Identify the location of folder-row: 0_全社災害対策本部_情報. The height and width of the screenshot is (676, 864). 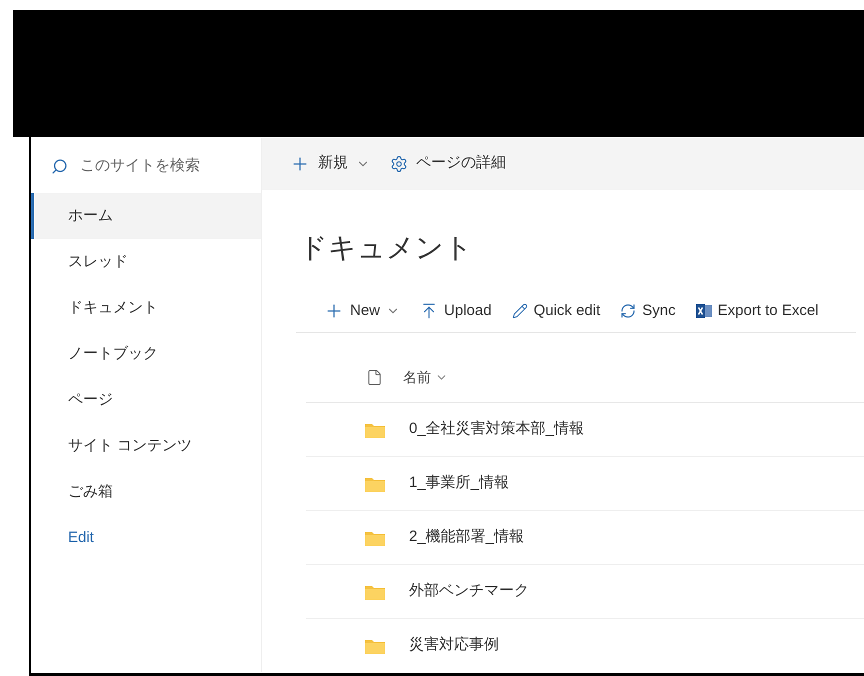
(585, 430).